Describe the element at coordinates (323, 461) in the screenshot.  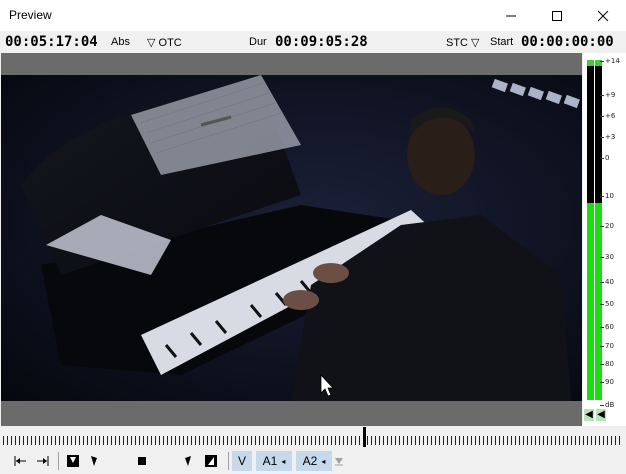
I see `track-a2-arrow-icon: ◂` at that location.